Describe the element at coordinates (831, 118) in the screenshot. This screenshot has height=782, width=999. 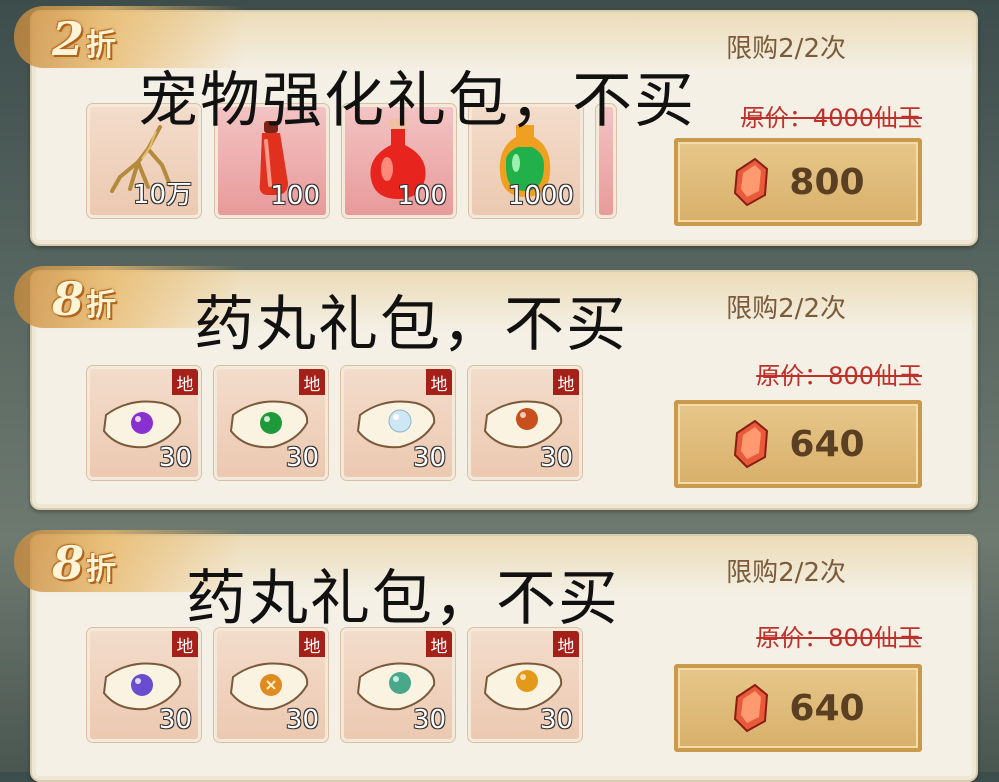
I see `original-price: 原价：4000仙玉` at that location.